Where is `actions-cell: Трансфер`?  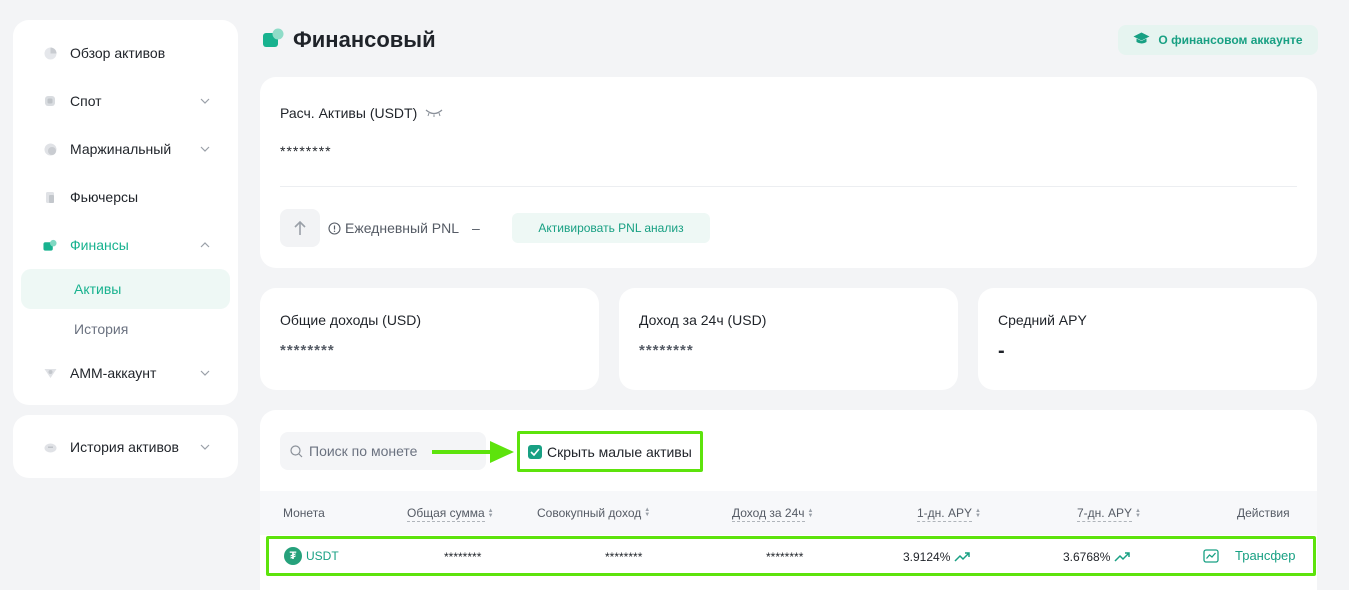 actions-cell: Трансфер is located at coordinates (1249, 555).